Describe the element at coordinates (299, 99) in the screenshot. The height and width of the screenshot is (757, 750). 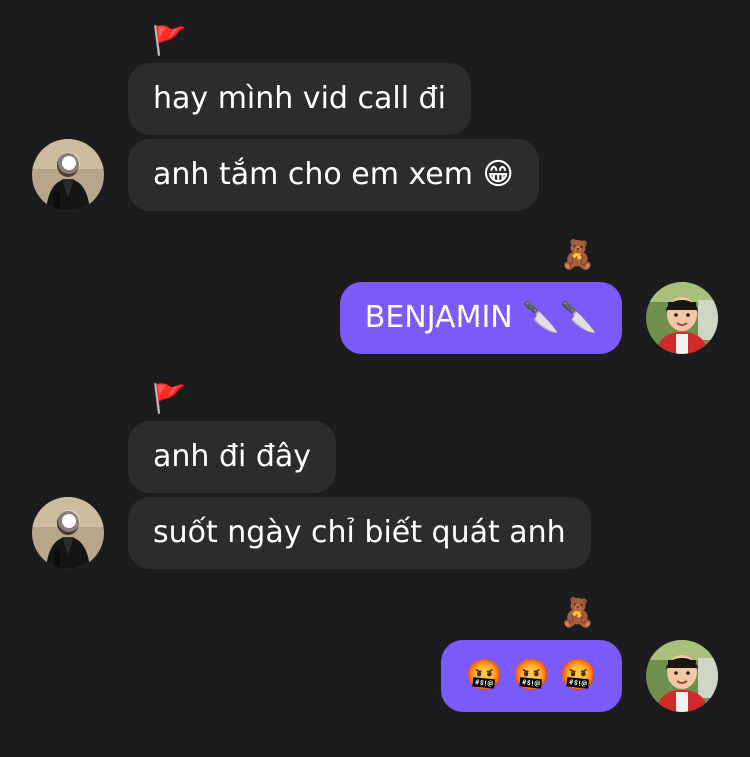
I see `incoming-message-bubble: hay mình vid call đi` at that location.